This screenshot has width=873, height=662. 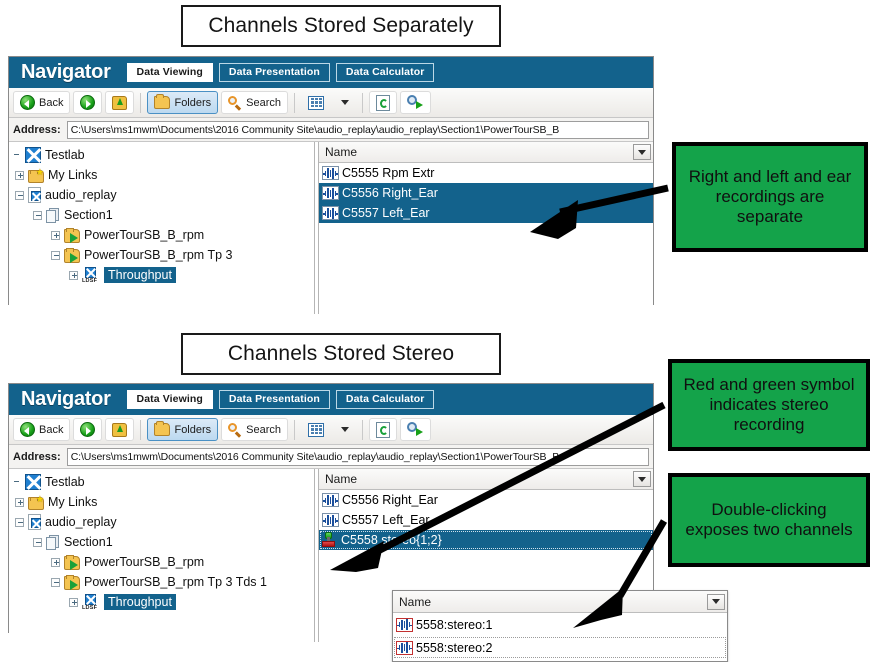 What do you see at coordinates (163, 562) in the screenshot?
I see `tree-item-run-2a: PowerTourSB_B_rpm` at bounding box center [163, 562].